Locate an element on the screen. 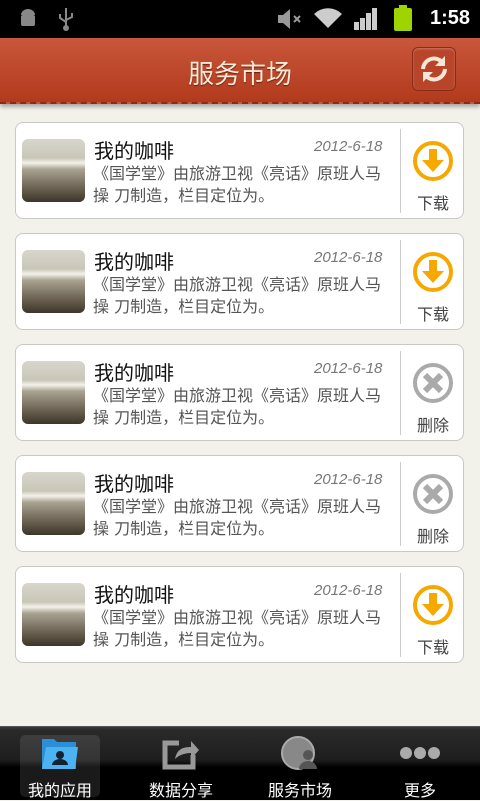 The width and height of the screenshot is (480, 801). tab-label: 我的应用 is located at coordinates (59, 790).